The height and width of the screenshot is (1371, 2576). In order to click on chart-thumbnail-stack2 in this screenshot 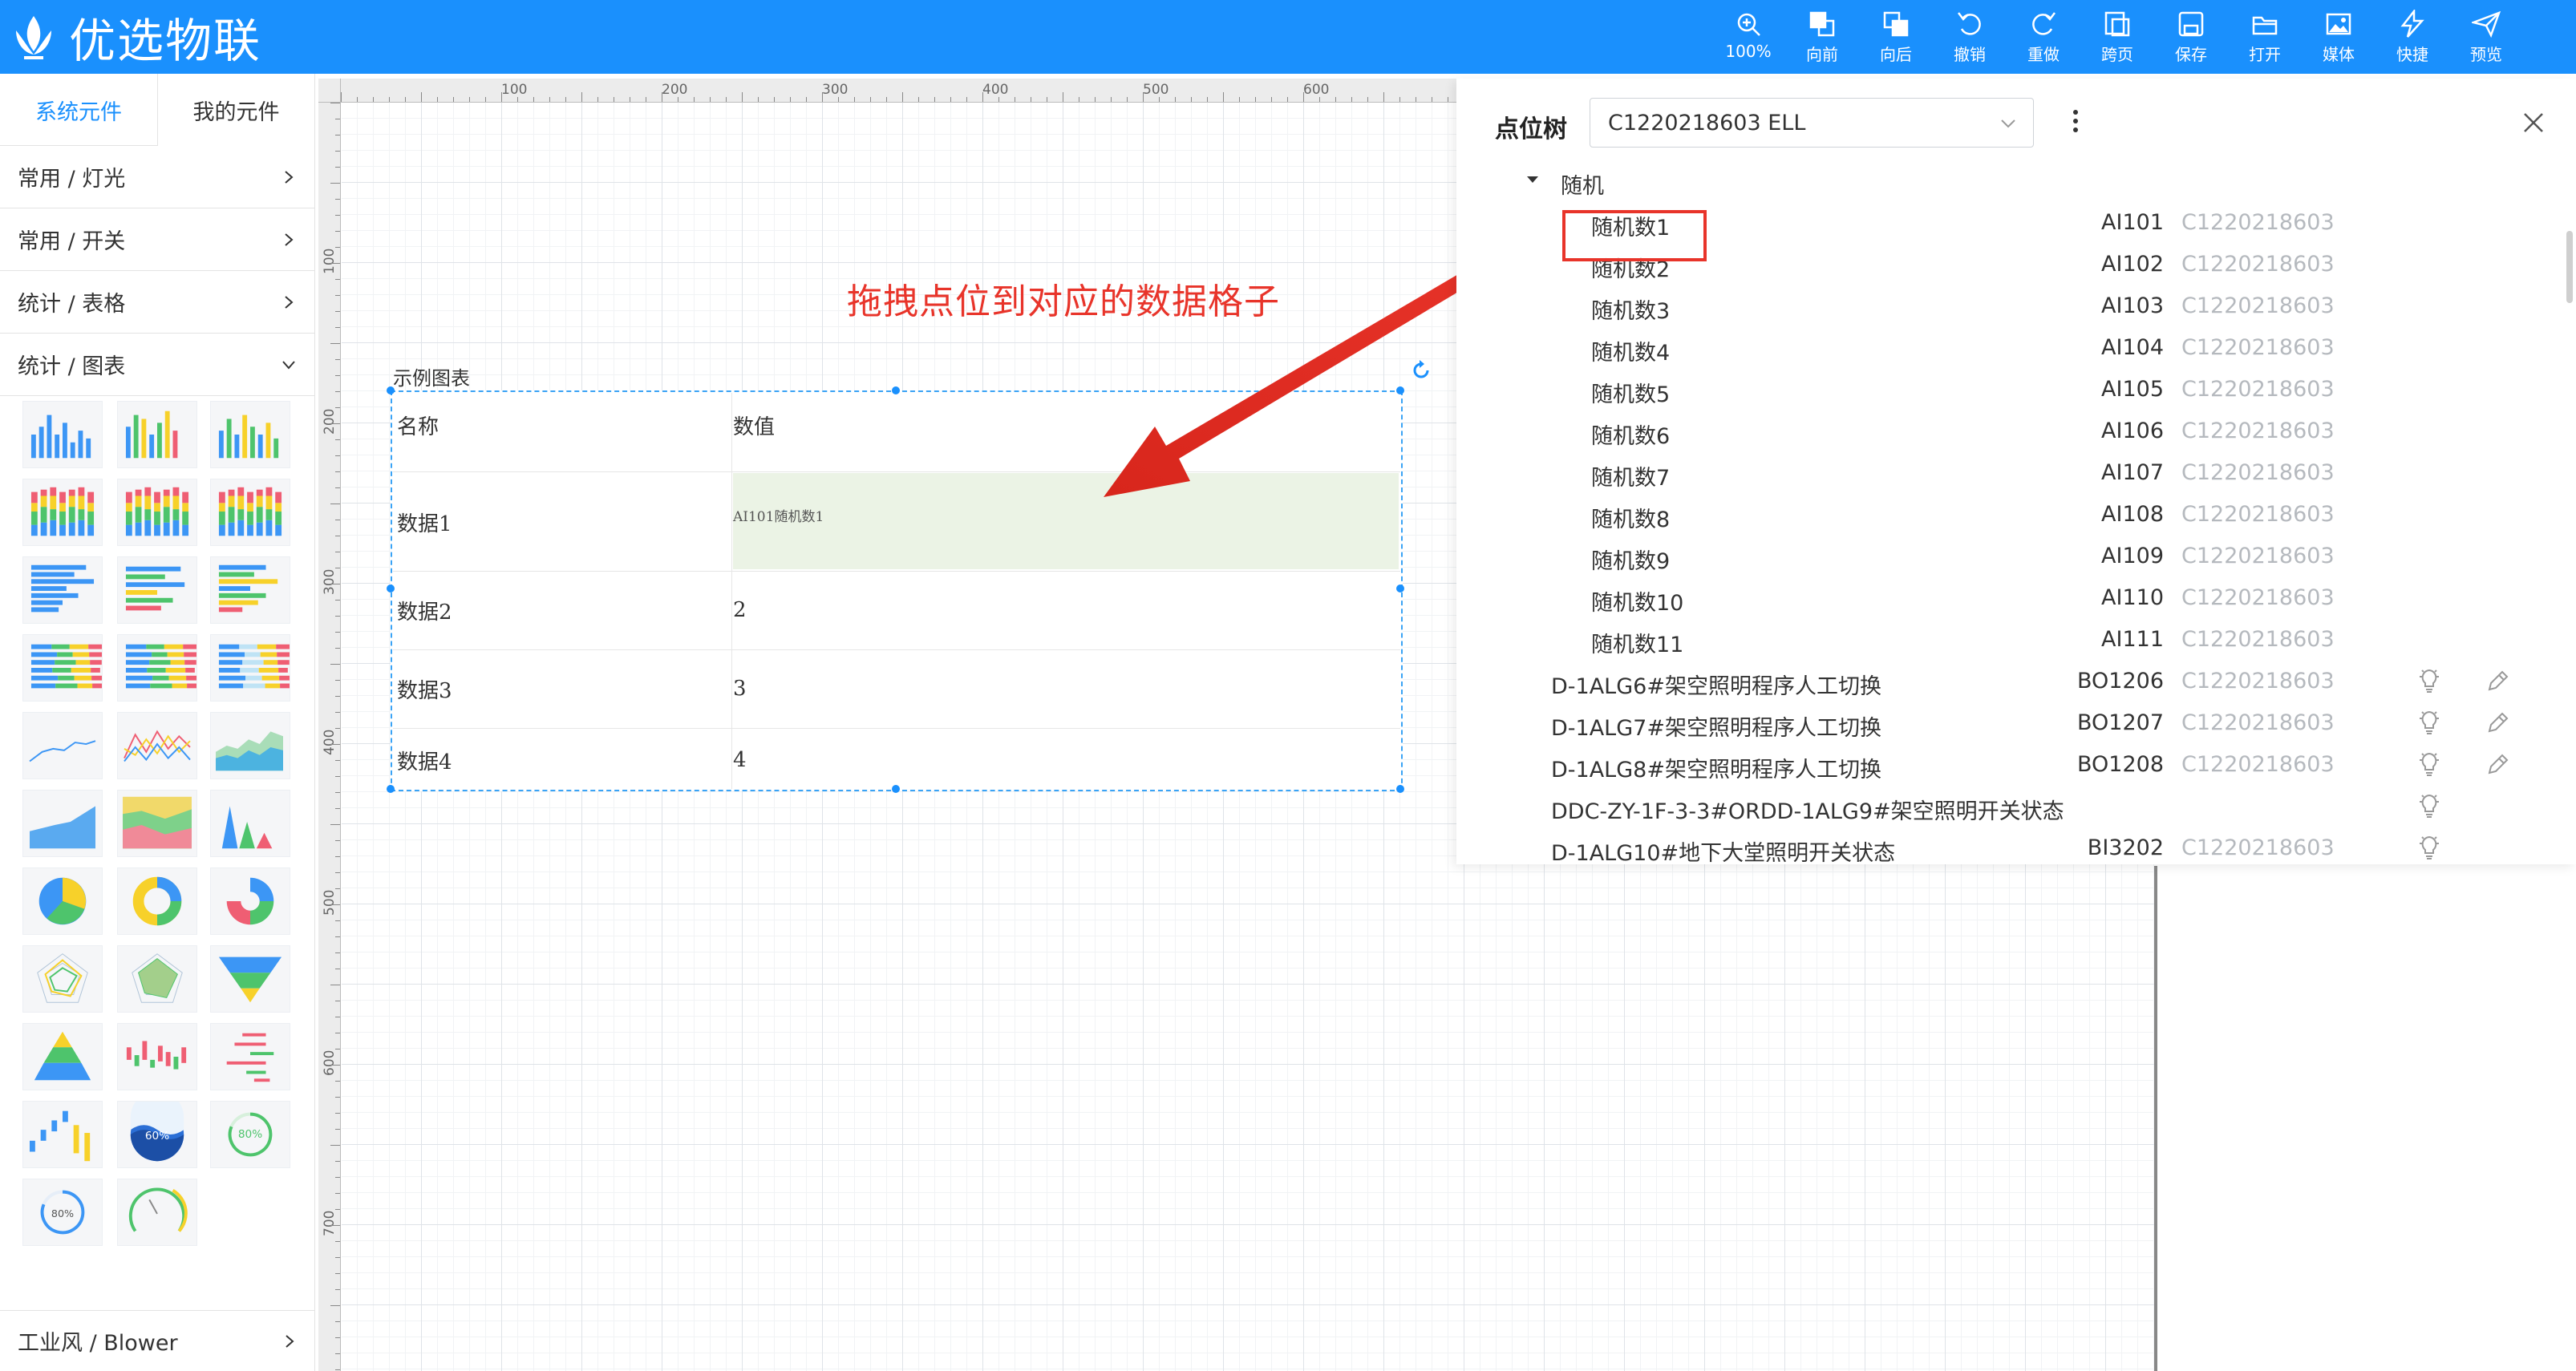, I will do `click(157, 512)`.